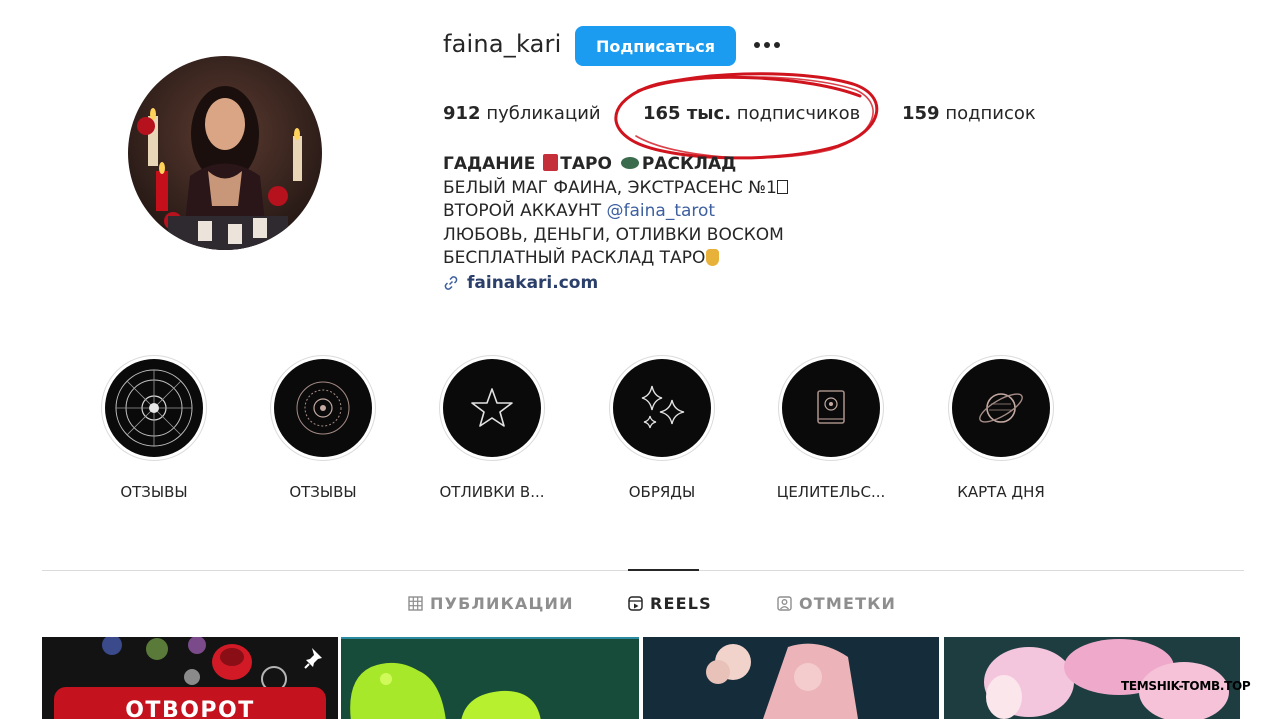  What do you see at coordinates (574, 258) in the screenshot?
I see `bio-line4: БЕСПЛАТНЫЙ РАСКЛАД ТАРО` at bounding box center [574, 258].